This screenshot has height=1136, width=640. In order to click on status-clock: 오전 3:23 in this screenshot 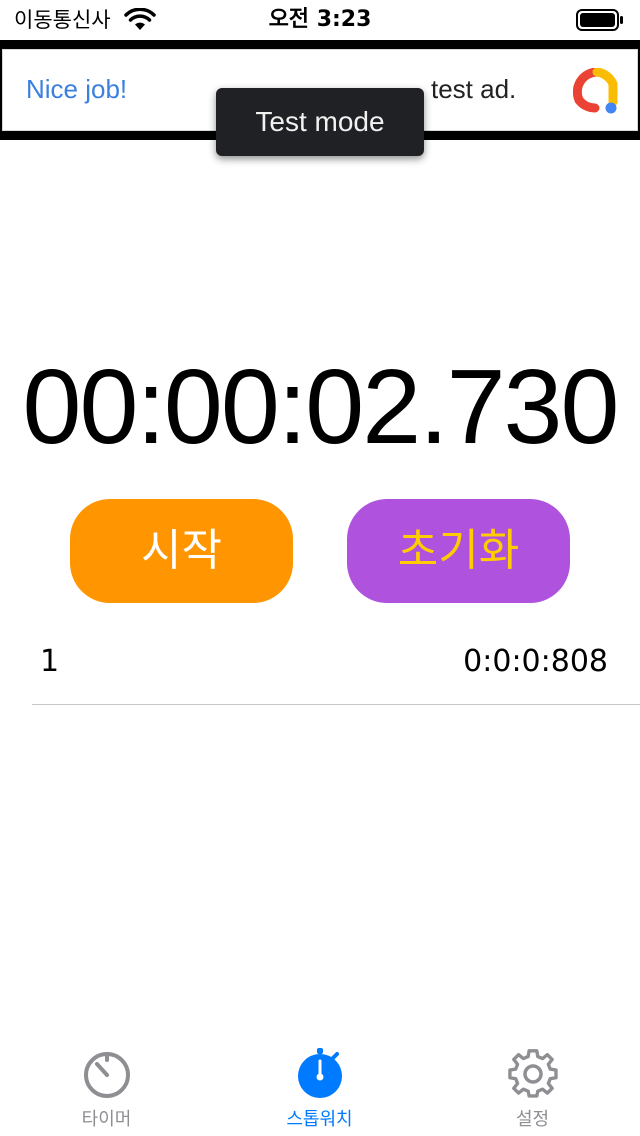, I will do `click(320, 19)`.